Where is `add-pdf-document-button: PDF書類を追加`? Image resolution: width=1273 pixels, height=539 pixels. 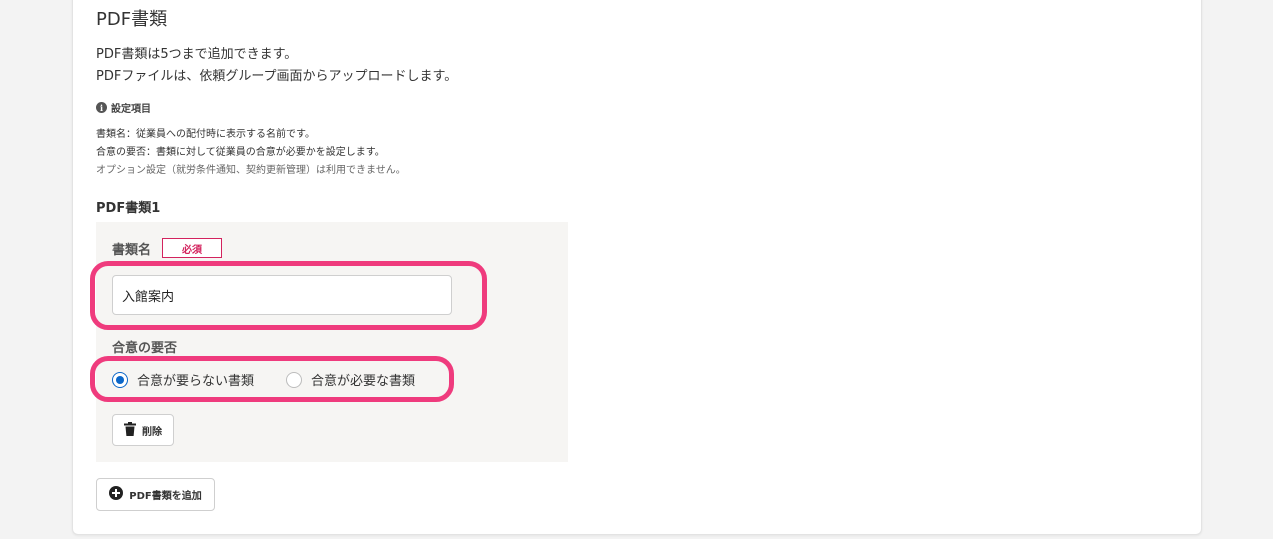
add-pdf-document-button: PDF書類を追加 is located at coordinates (155, 494).